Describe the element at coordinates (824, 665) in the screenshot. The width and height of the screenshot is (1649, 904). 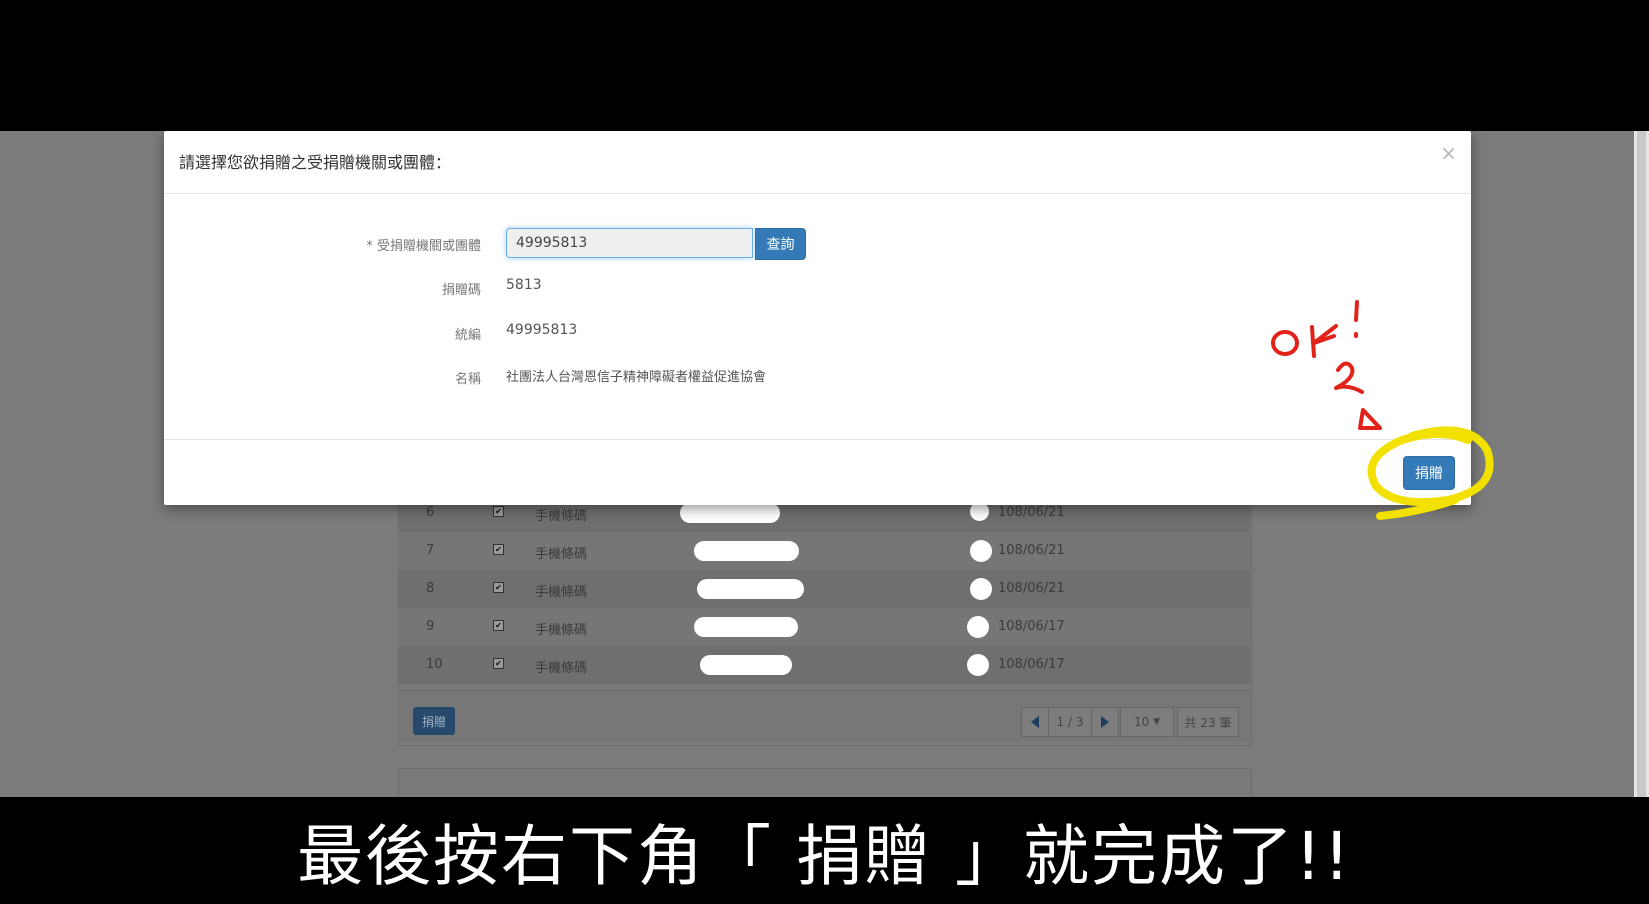
I see `table-row: 10 ✔ 手機條碼 108/06/17` at that location.